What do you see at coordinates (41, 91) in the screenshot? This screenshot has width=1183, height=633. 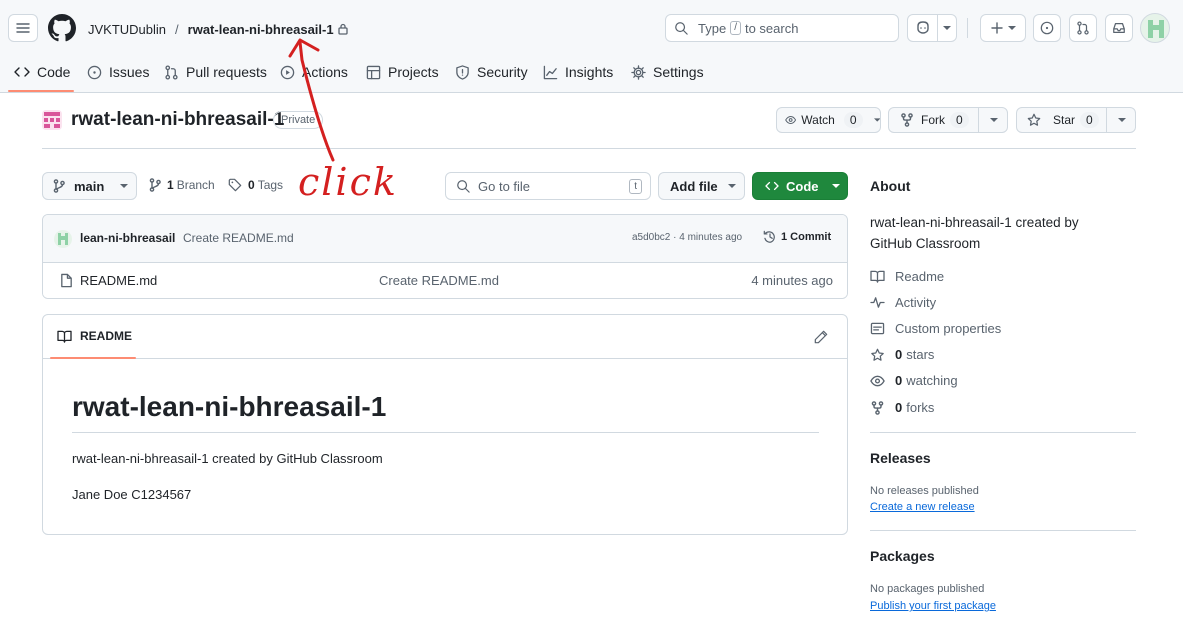 I see `active-tab-underline` at bounding box center [41, 91].